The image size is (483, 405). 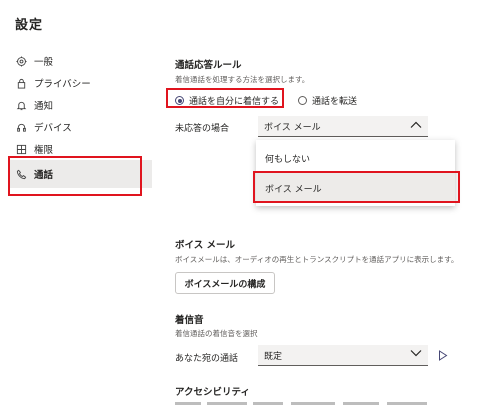 I want to click on unanswered-dropdown: 何もしない ボイス メール, so click(x=355, y=173).